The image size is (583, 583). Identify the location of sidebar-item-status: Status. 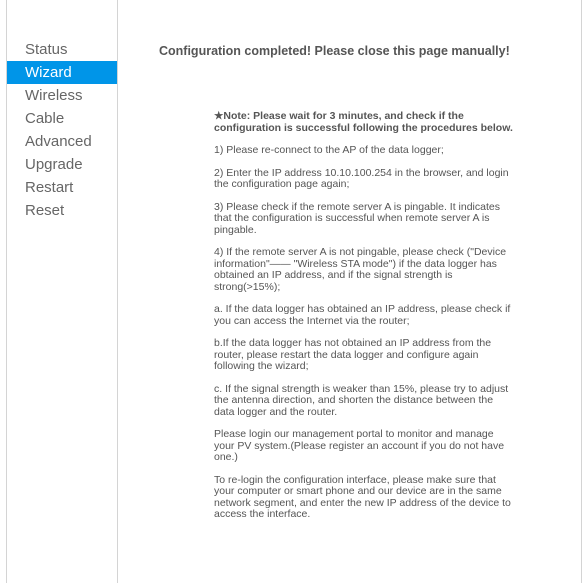
(62, 49).